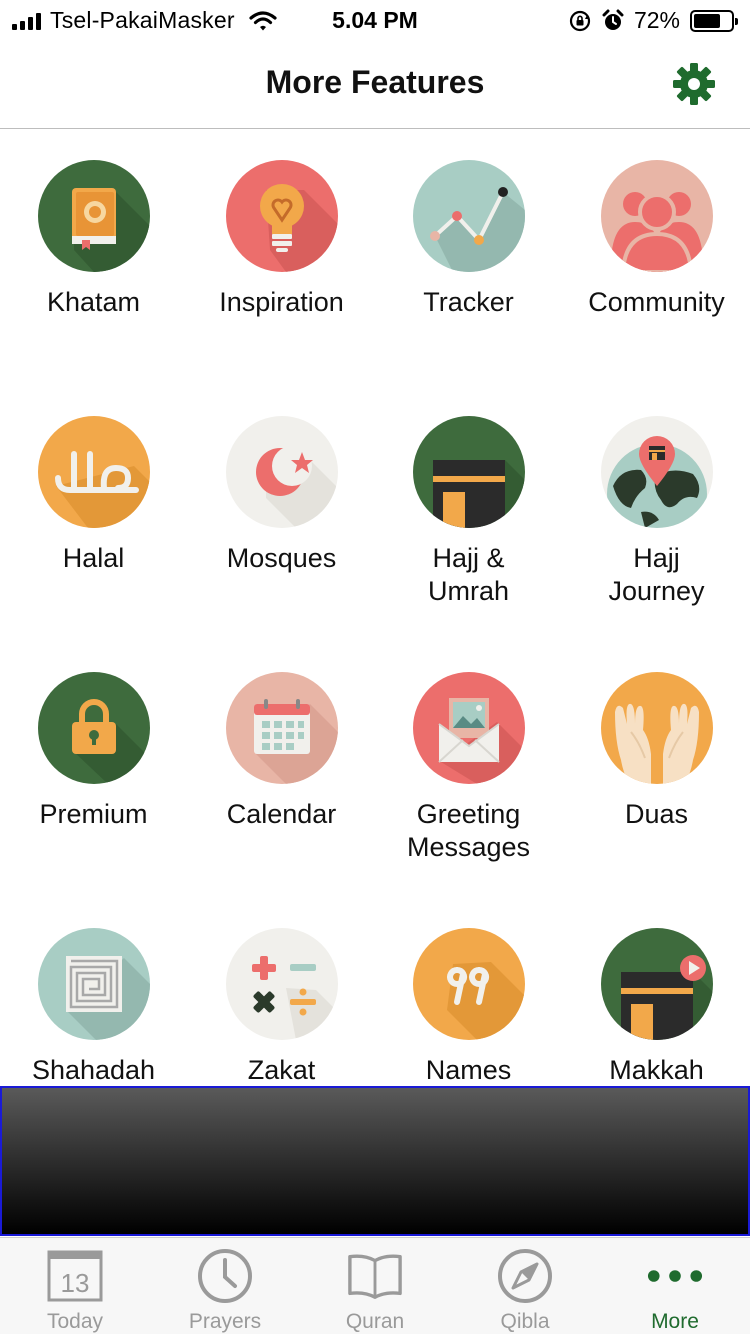 The width and height of the screenshot is (750, 1334). What do you see at coordinates (707, 20) in the screenshot?
I see `battery-level` at bounding box center [707, 20].